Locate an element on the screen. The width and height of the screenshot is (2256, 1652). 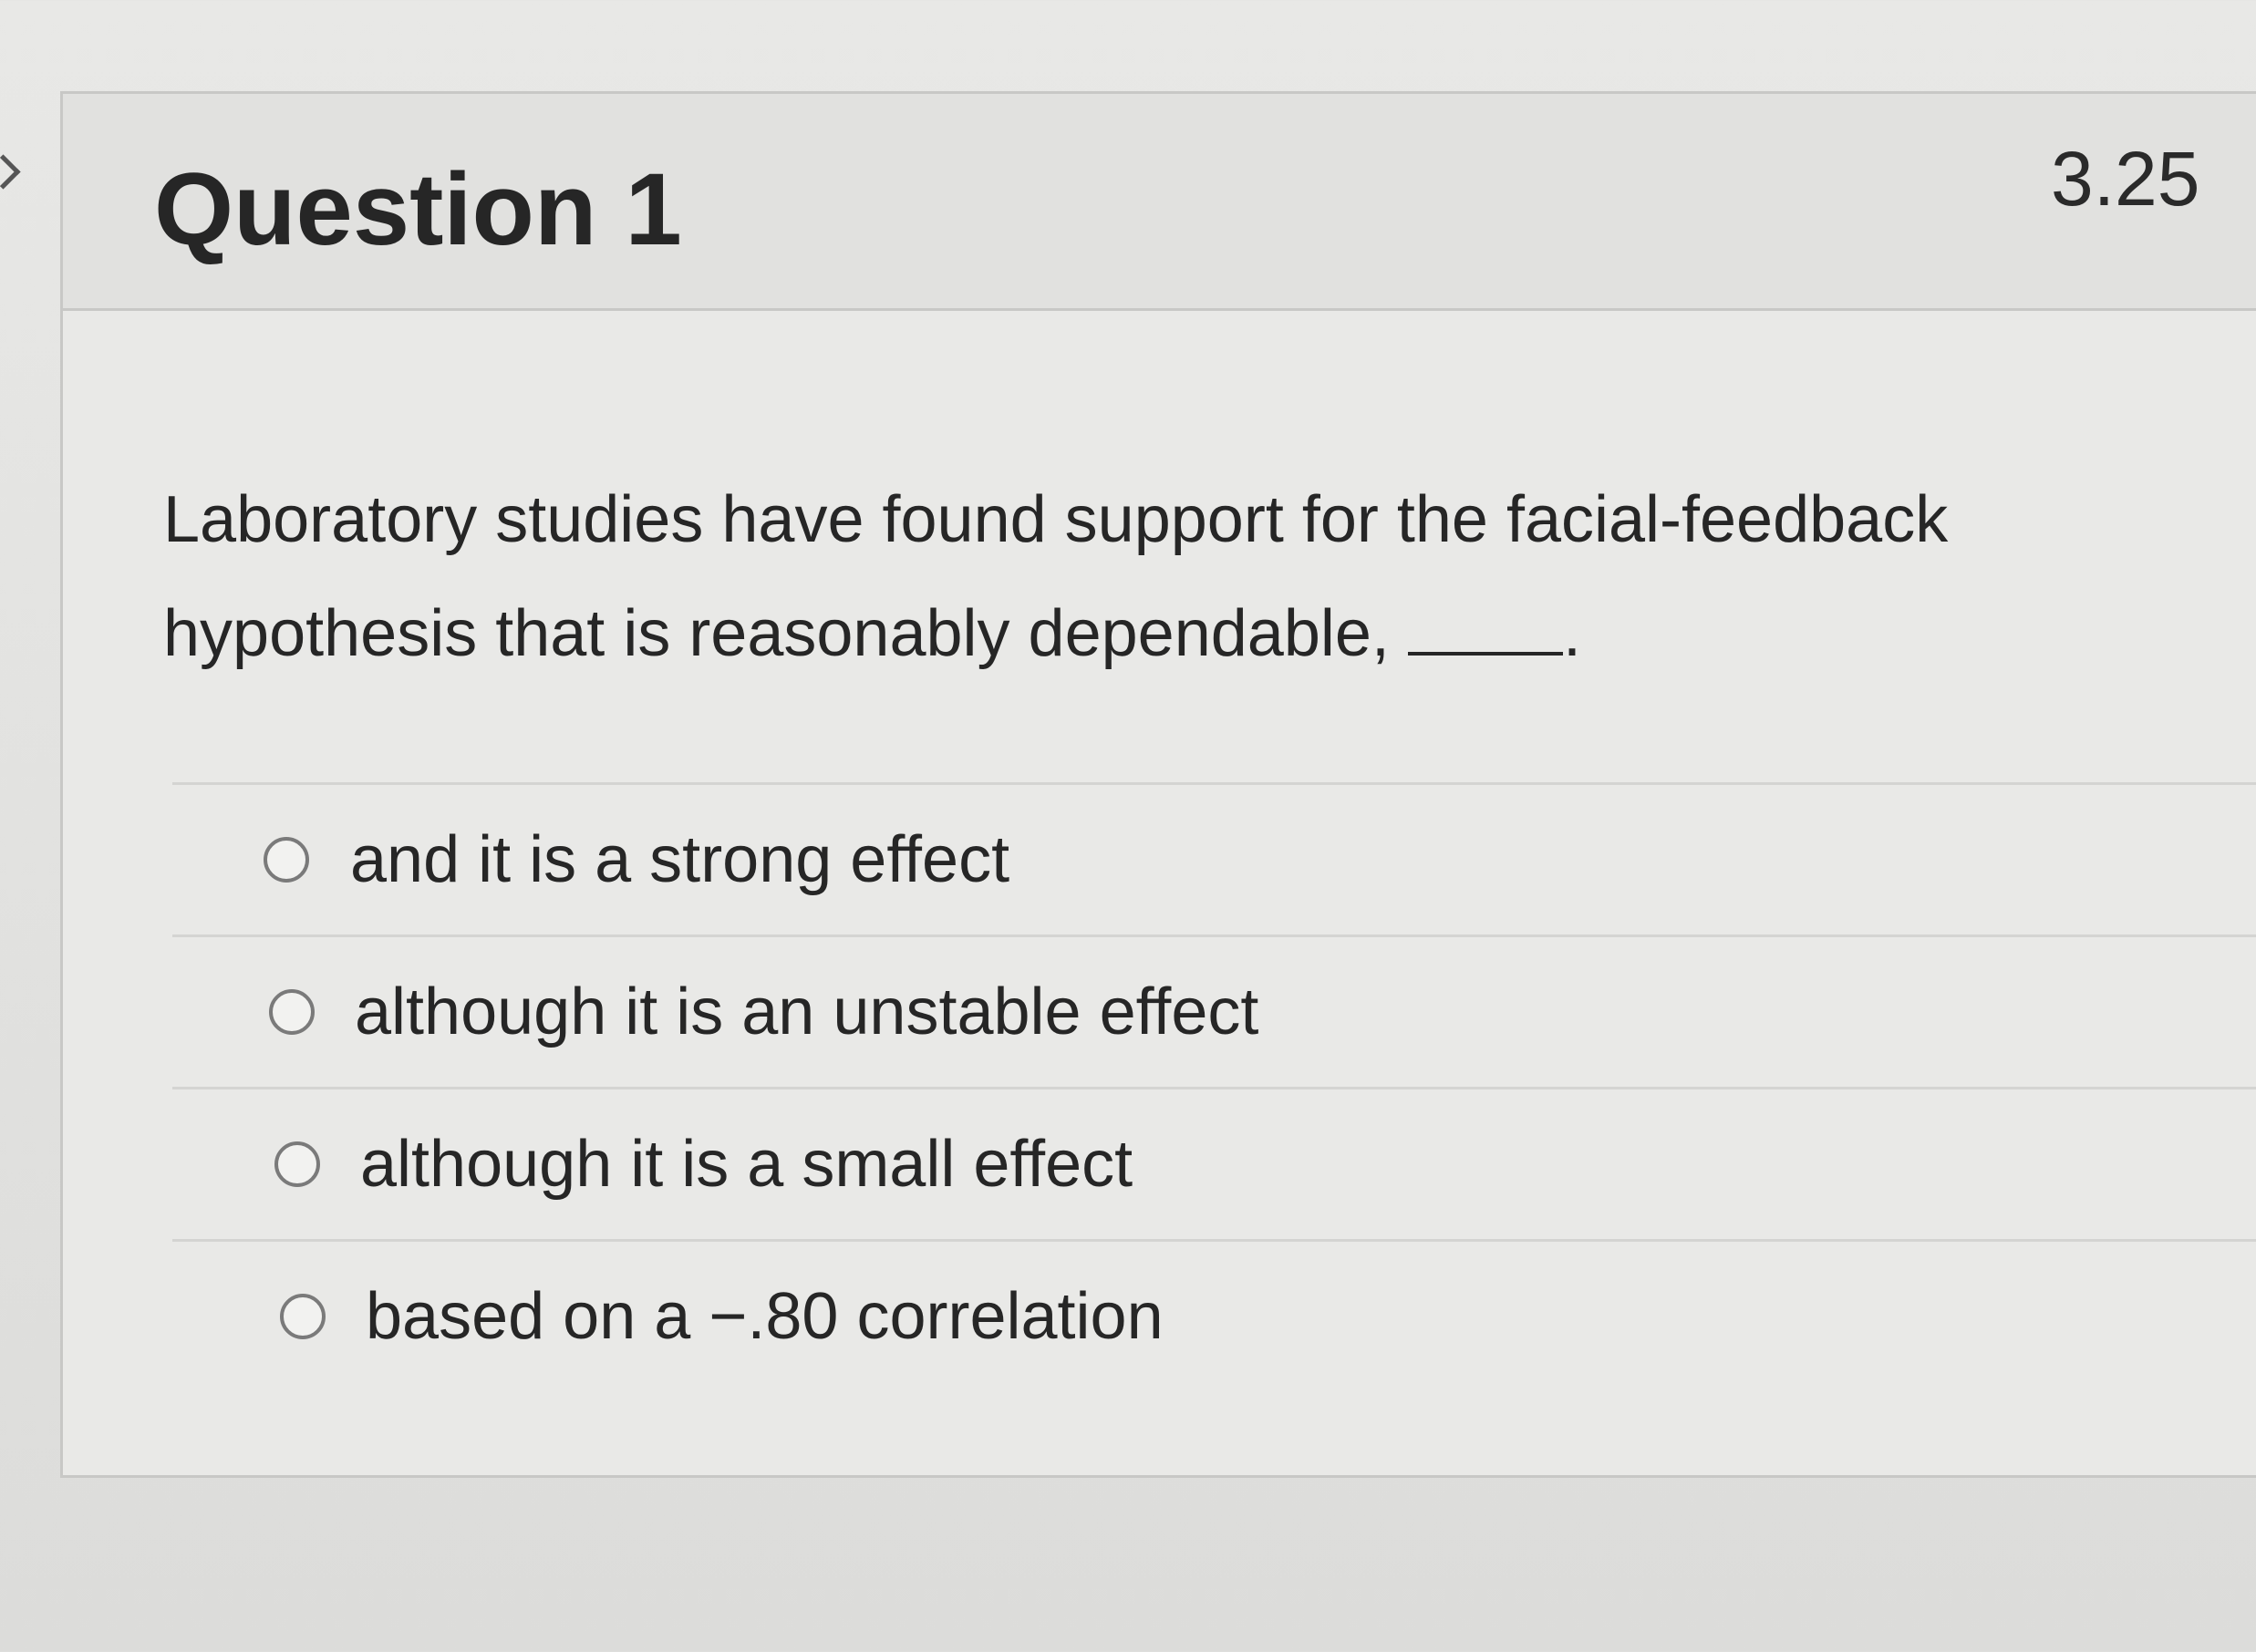
answer-option-label: and it is a strong effect is located at coordinates (679, 859).